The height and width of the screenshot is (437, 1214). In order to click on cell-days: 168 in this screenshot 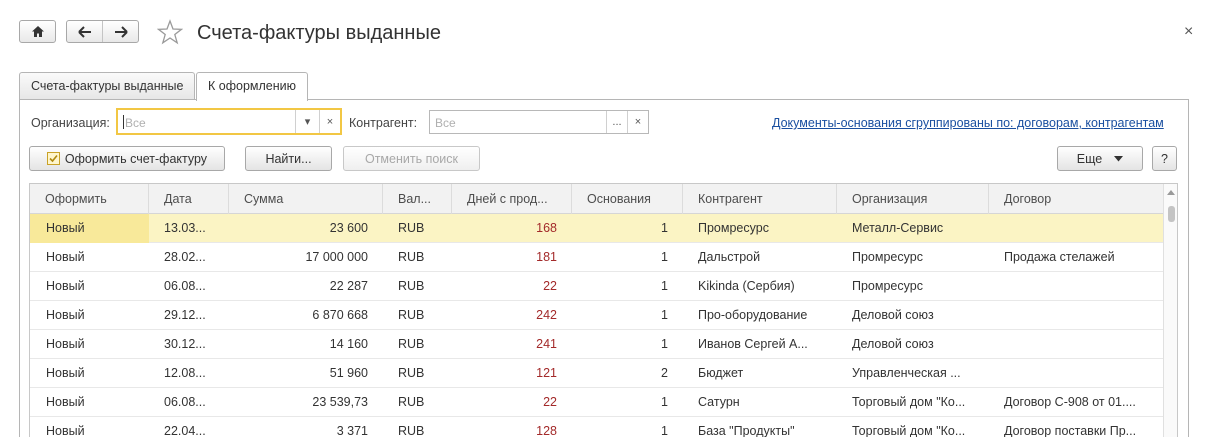, I will do `click(546, 228)`.